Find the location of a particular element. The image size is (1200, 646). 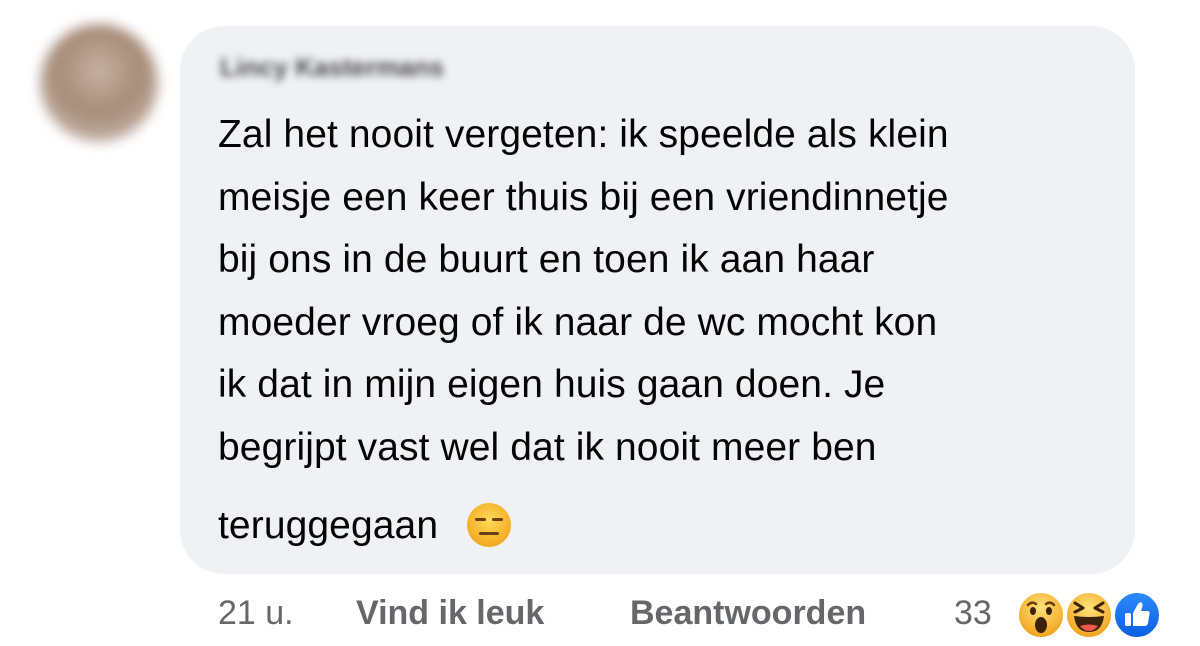

reaction-summary is located at coordinates (1092, 614).